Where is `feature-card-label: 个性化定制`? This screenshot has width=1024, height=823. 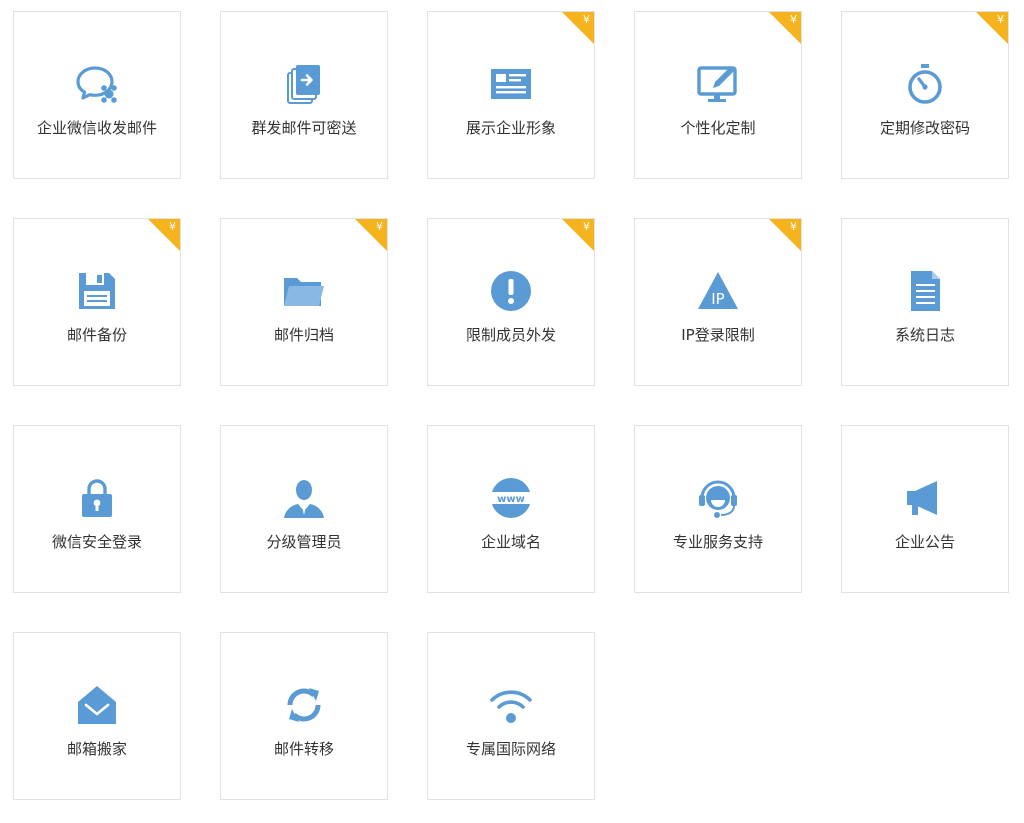
feature-card-label: 个性化定制 is located at coordinates (718, 128).